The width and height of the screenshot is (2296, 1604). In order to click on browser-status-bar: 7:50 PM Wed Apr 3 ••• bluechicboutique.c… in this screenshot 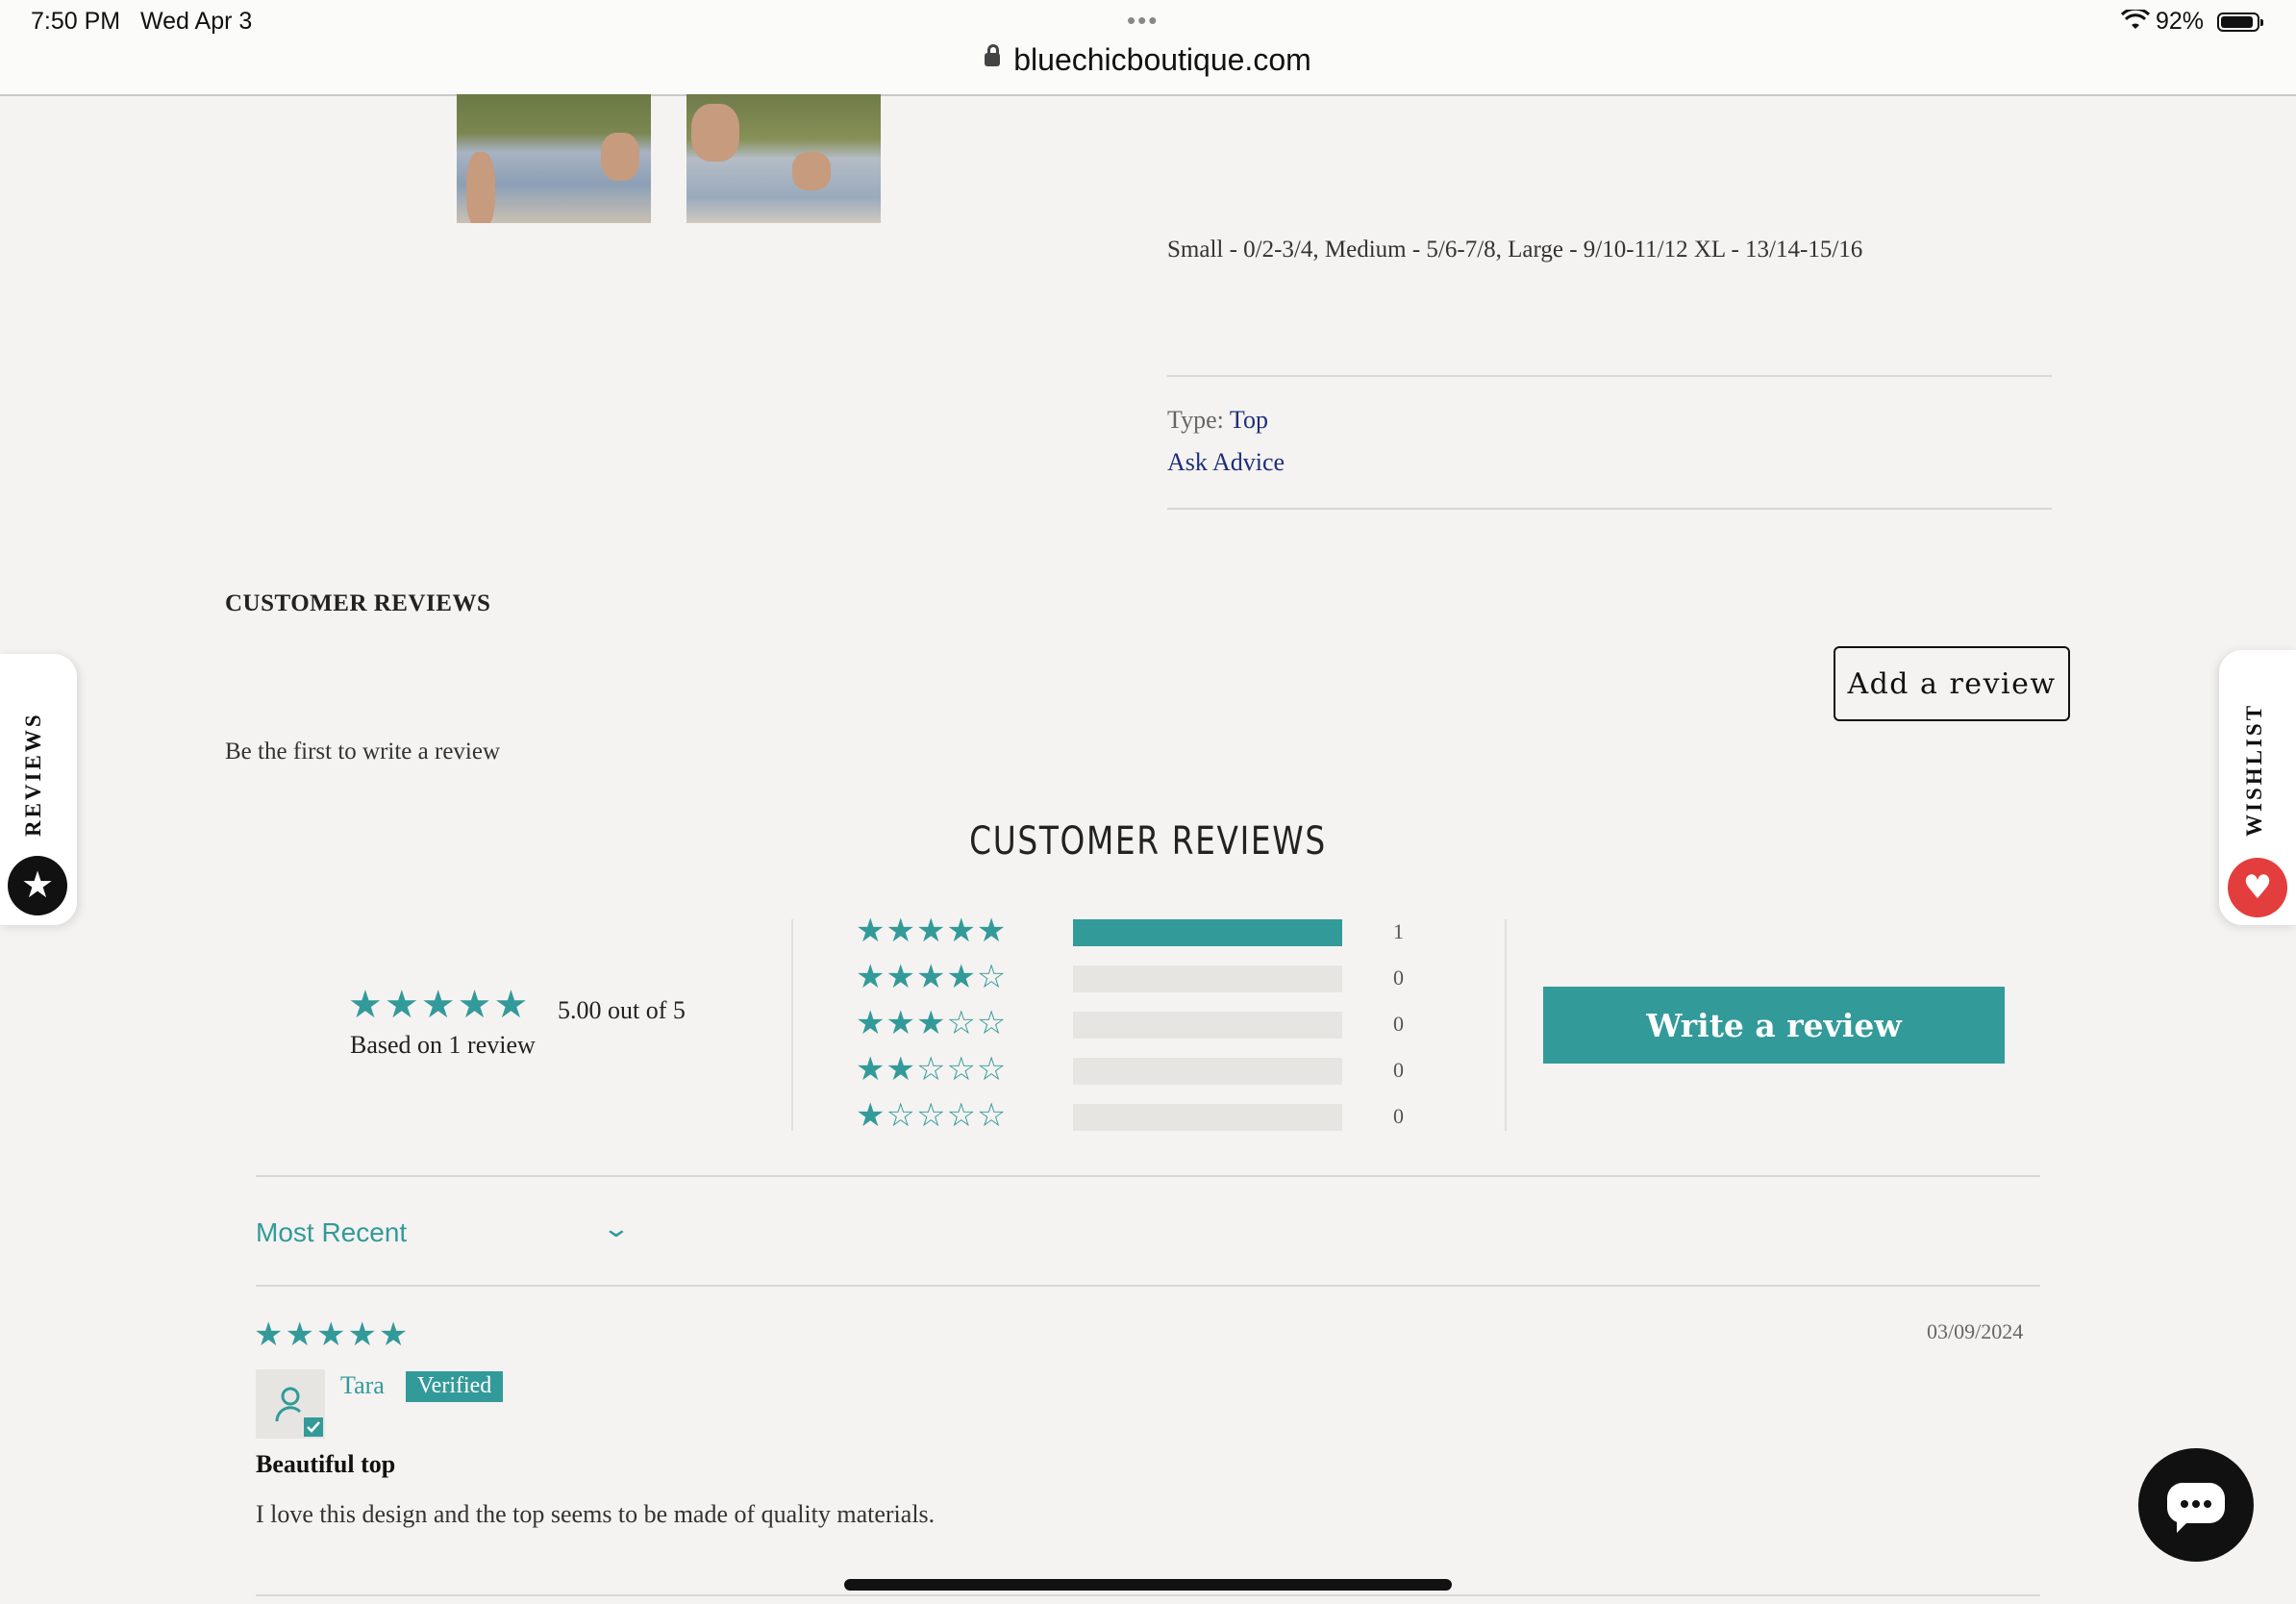, I will do `click(1148, 48)`.